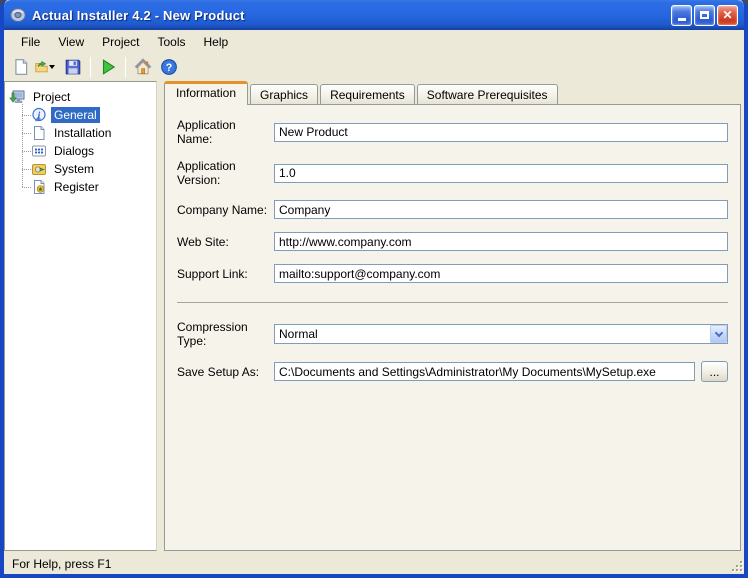 Image resolution: width=748 pixels, height=578 pixels. What do you see at coordinates (374, 15) in the screenshot?
I see `title-bar: Actual Installer 4.2 - New Product ✕` at bounding box center [374, 15].